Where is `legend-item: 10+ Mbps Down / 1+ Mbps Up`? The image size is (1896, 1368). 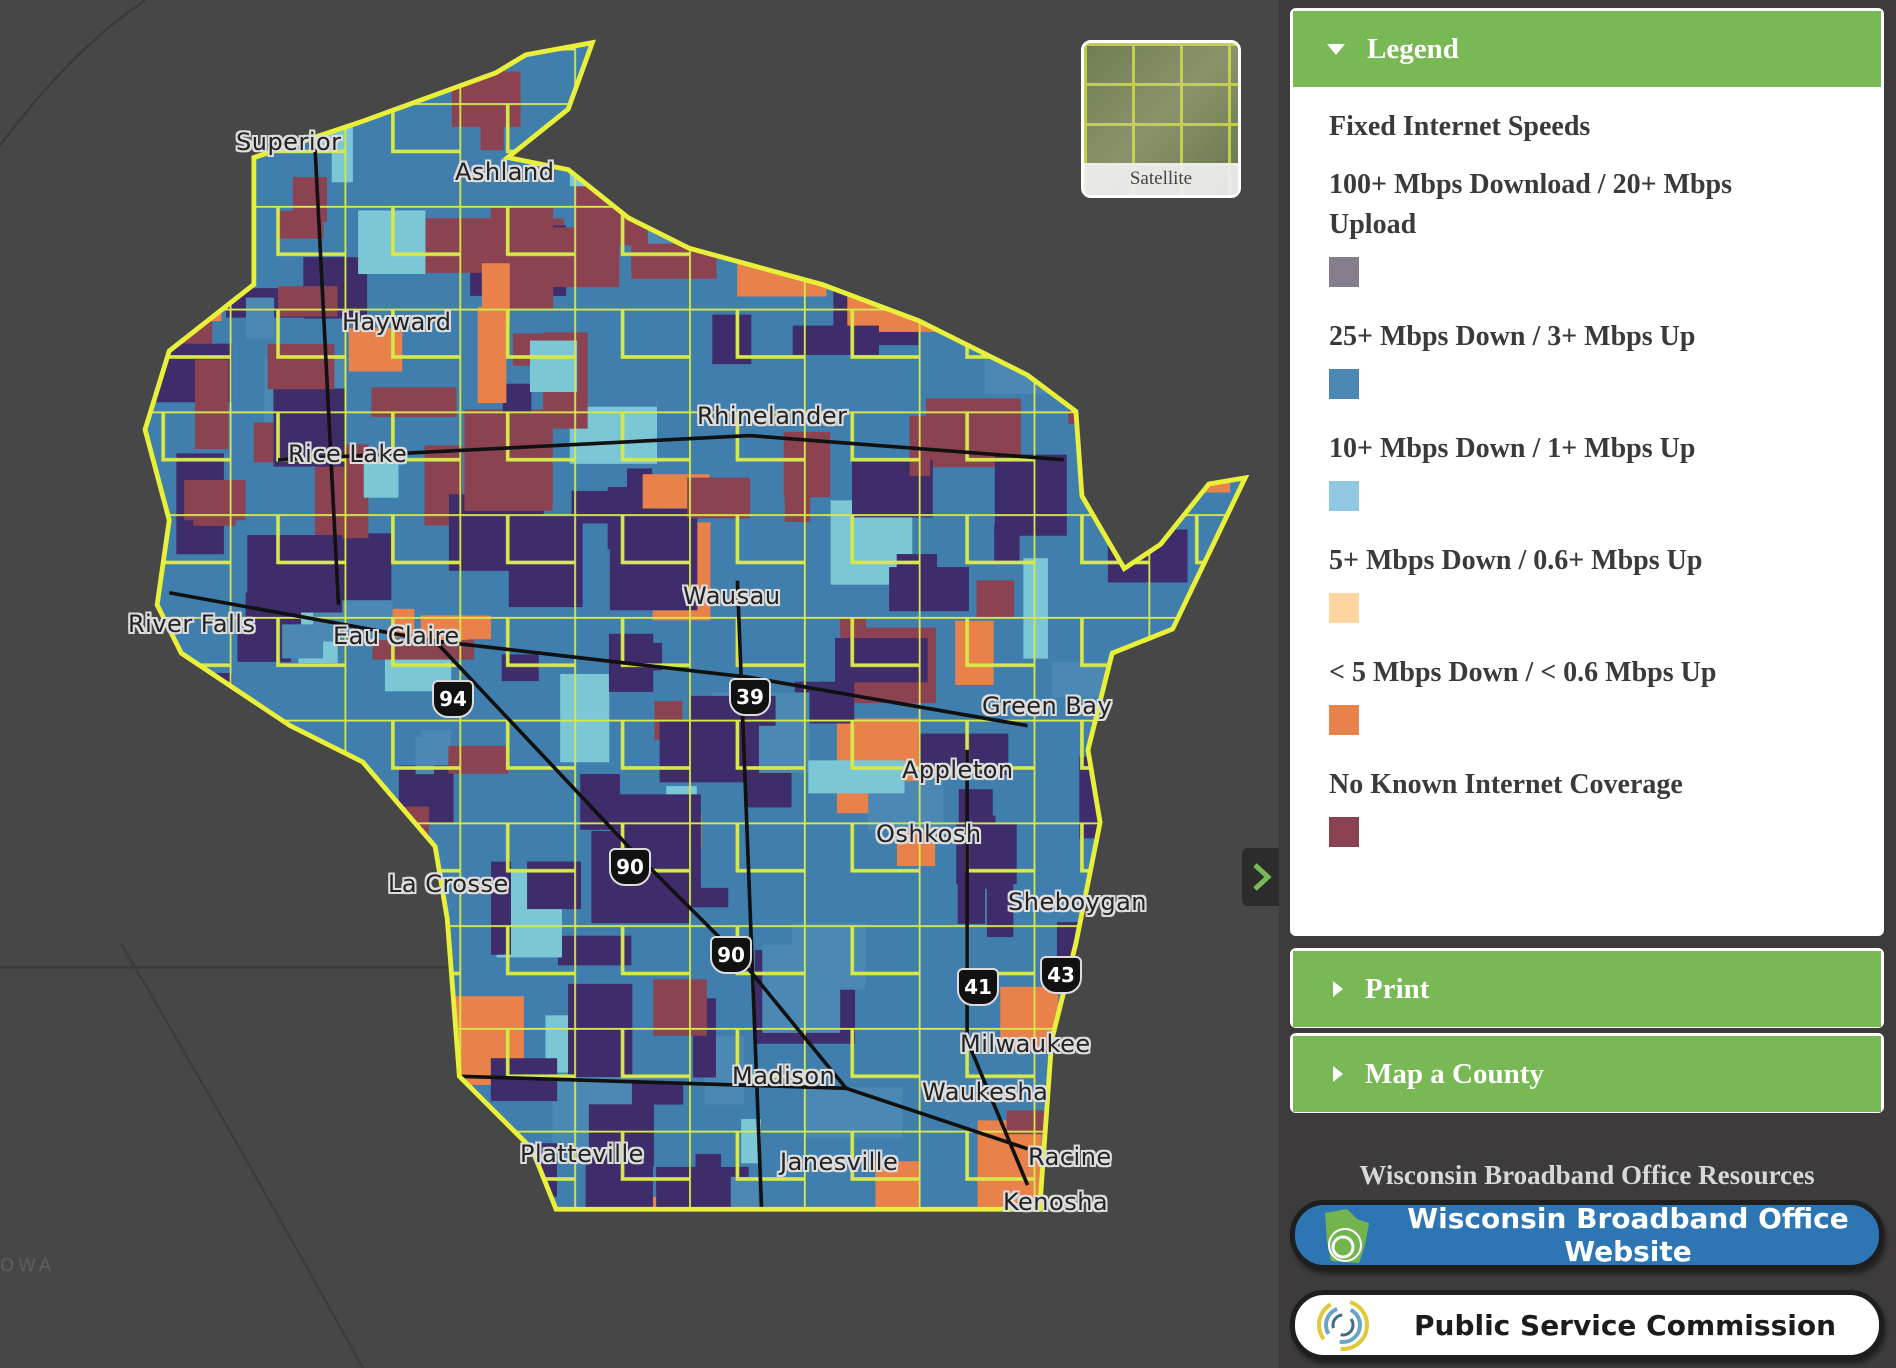
legend-item: 10+ Mbps Down / 1+ Mbps Up is located at coordinates (1587, 470).